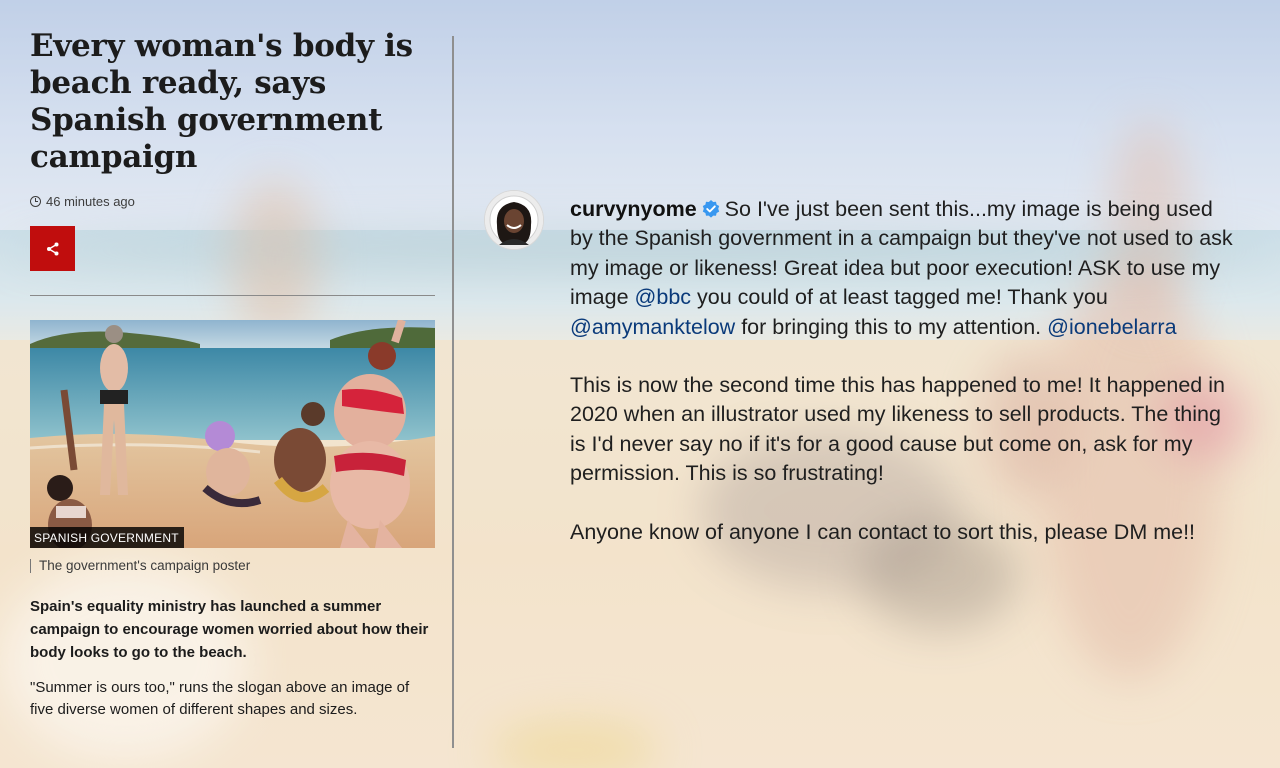  I want to click on mention-amymanktelow: @amymanktelow, so click(652, 327).